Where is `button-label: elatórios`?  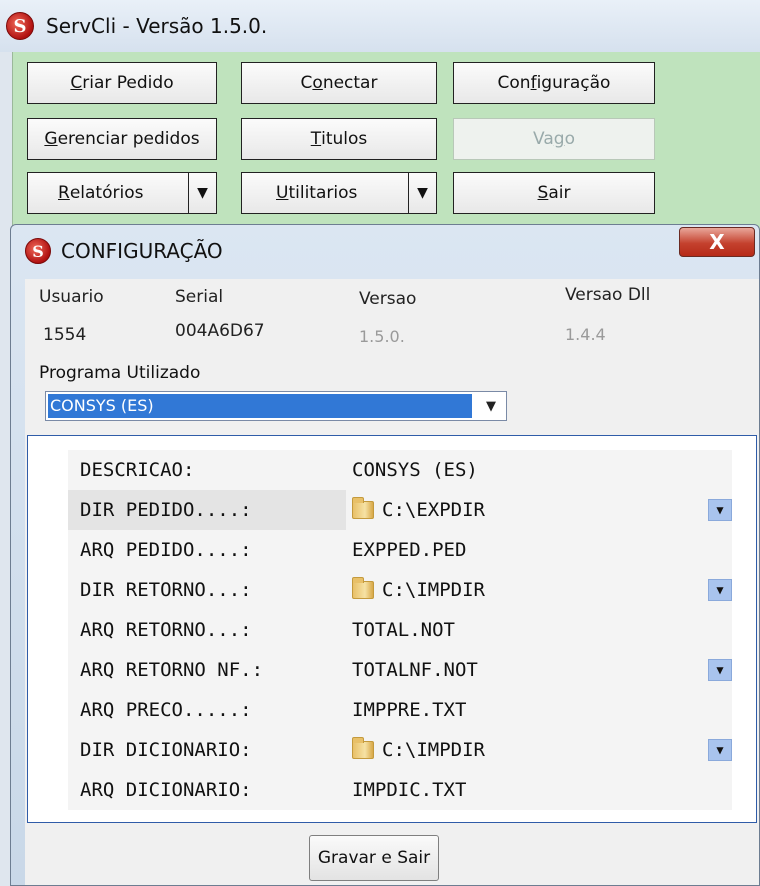
button-label: elatórios is located at coordinates (106, 193).